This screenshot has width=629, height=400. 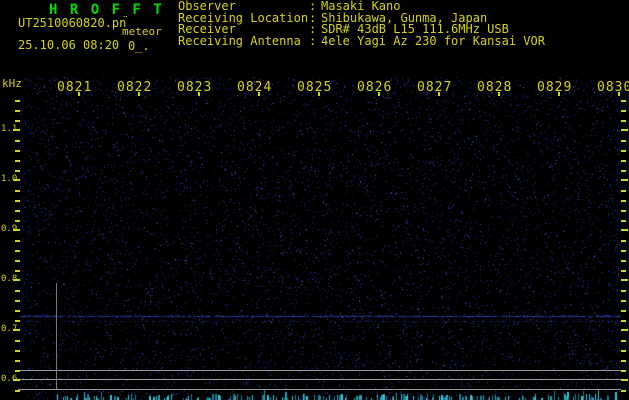 I want to click on time-axis-label: 0830, so click(x=613, y=87).